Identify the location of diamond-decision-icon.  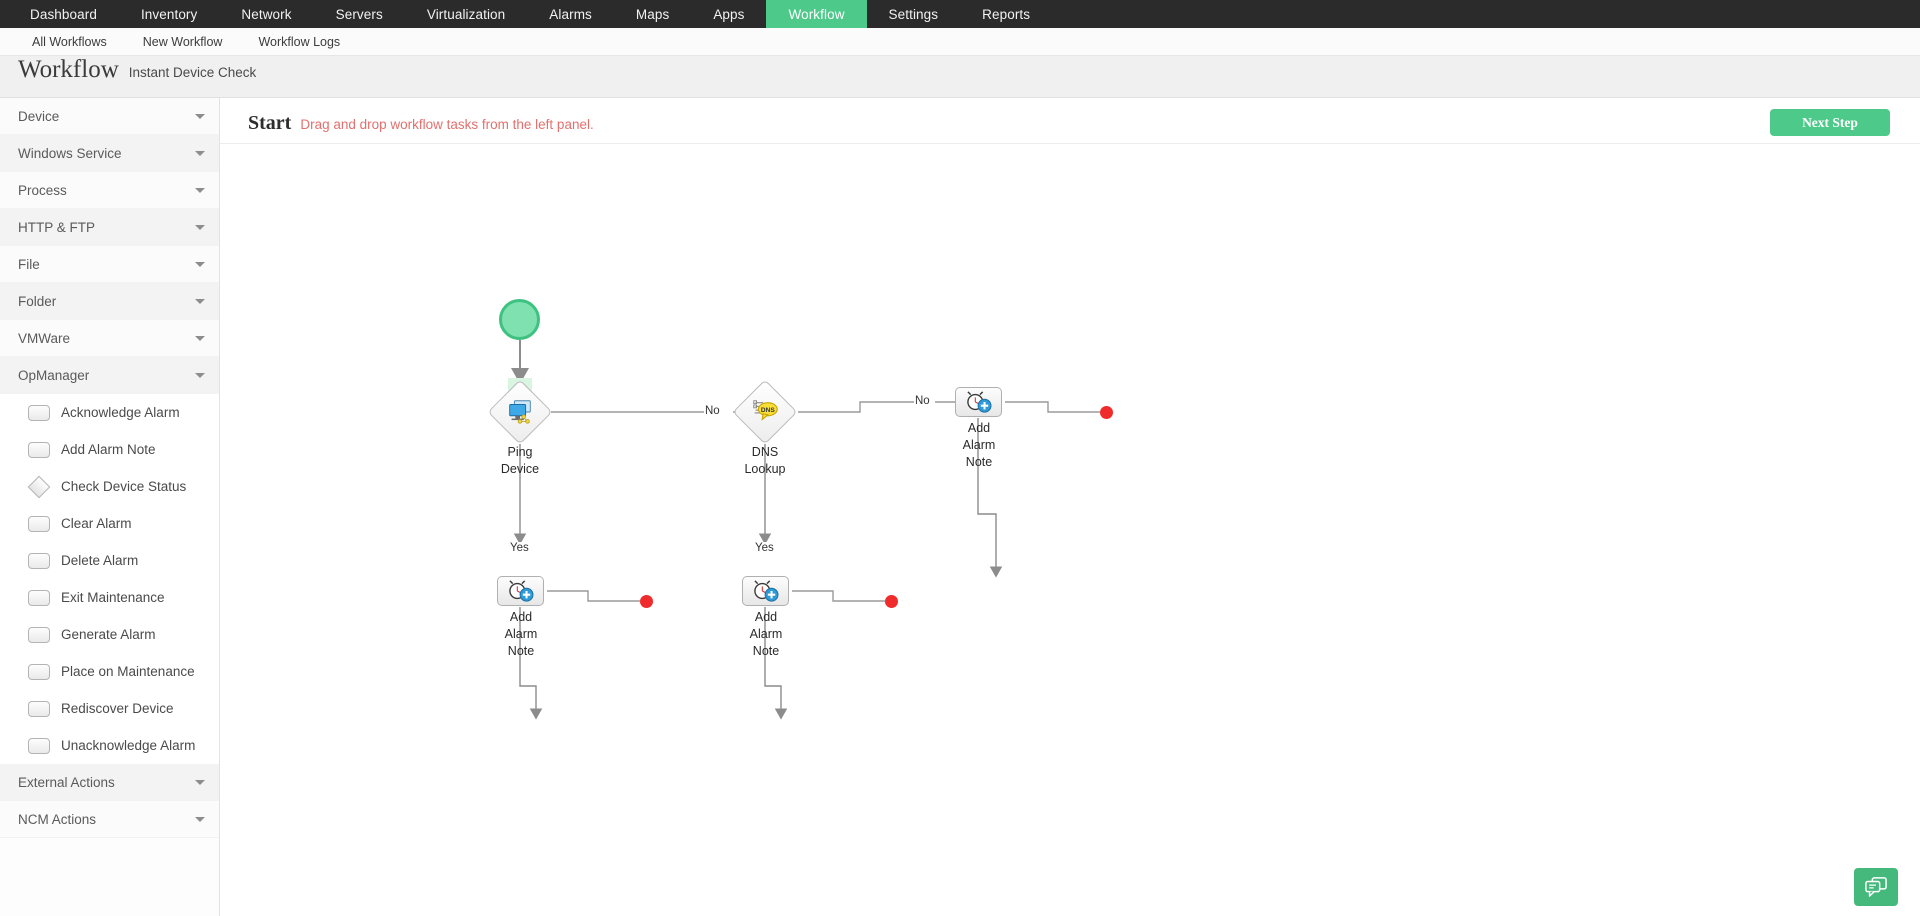
(39, 486).